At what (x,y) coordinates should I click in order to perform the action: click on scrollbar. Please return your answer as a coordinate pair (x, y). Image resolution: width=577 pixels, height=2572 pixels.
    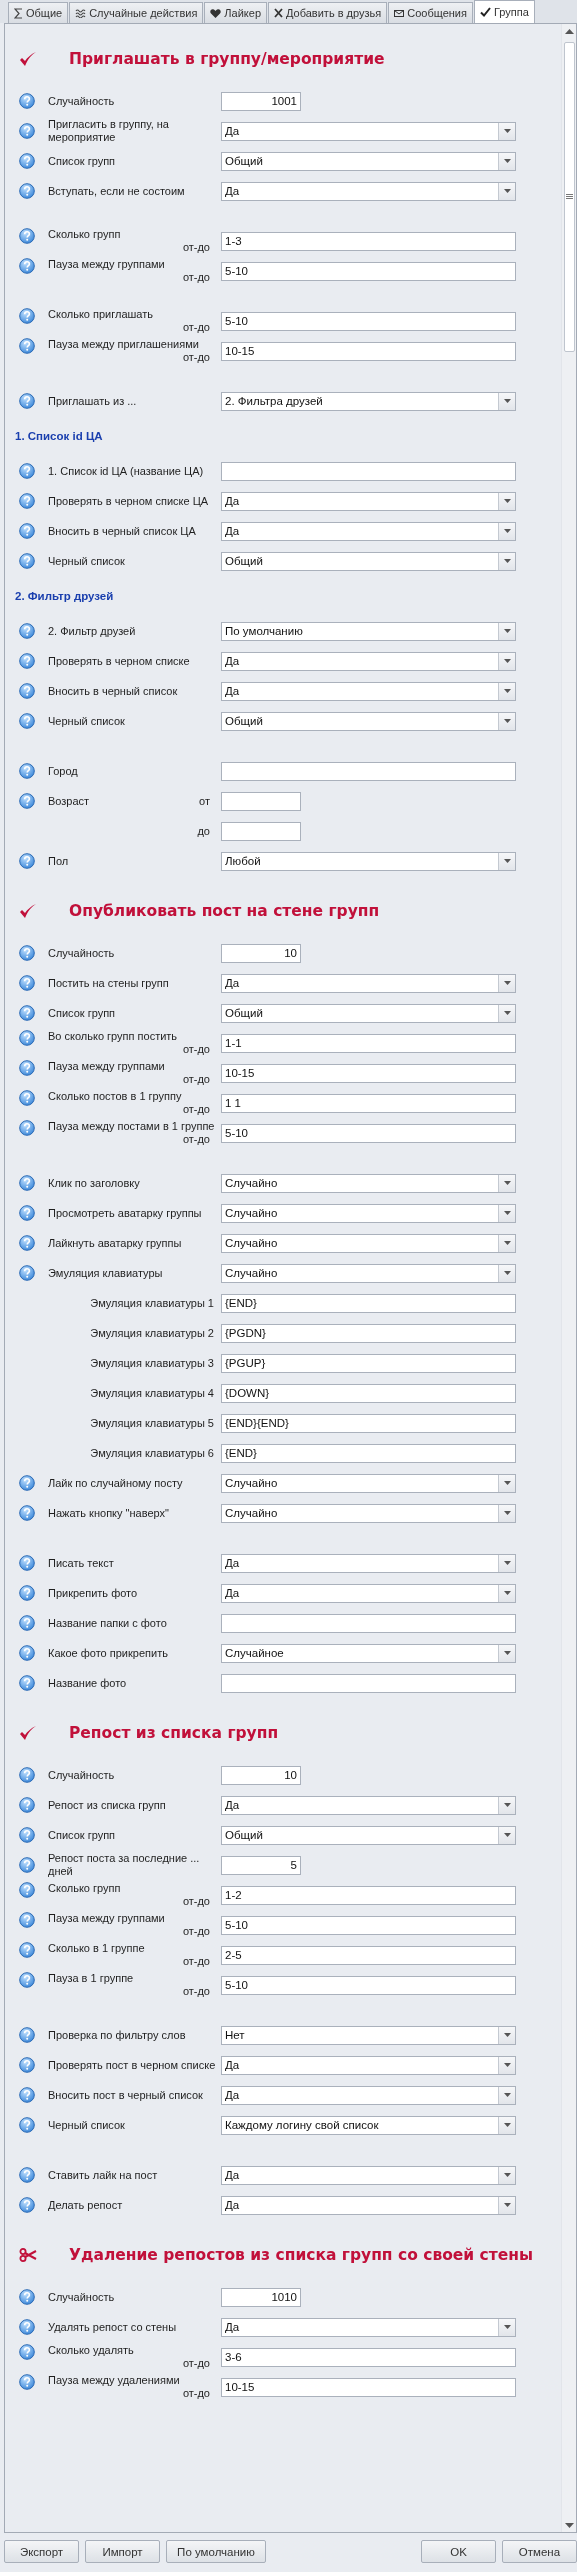
    Looking at the image, I should click on (568, 1278).